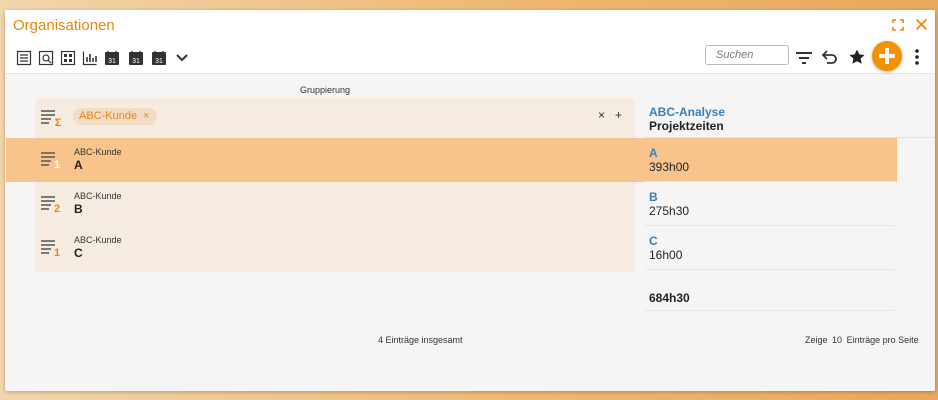 The image size is (938, 400). Describe the element at coordinates (898, 25) in the screenshot. I see `expand-icon` at that location.